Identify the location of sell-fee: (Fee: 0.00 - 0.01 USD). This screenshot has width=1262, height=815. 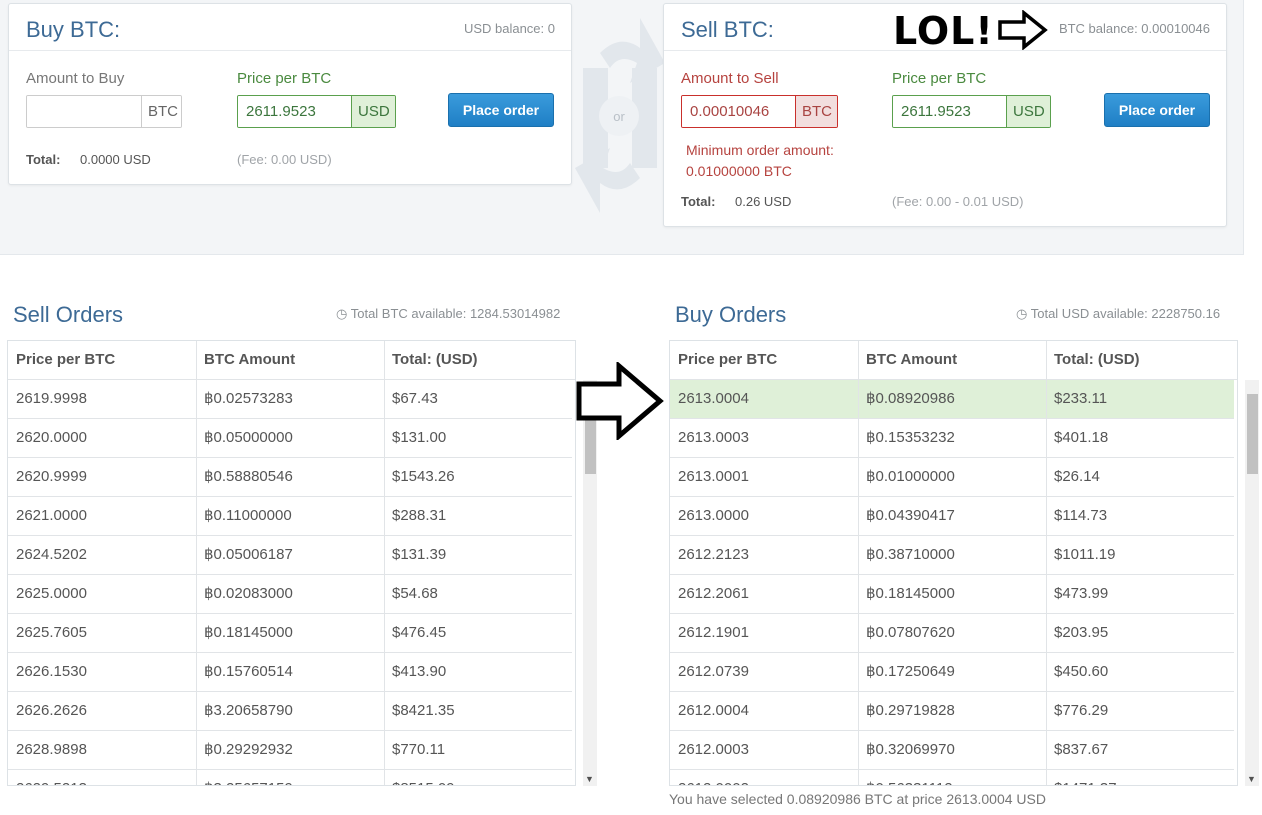
(958, 201).